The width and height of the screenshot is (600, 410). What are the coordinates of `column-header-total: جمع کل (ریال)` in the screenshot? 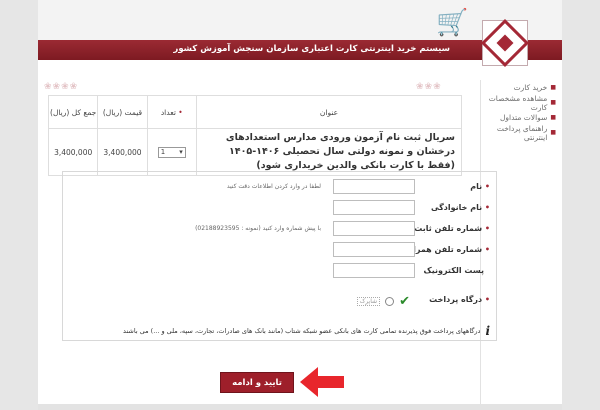 It's located at (73, 112).